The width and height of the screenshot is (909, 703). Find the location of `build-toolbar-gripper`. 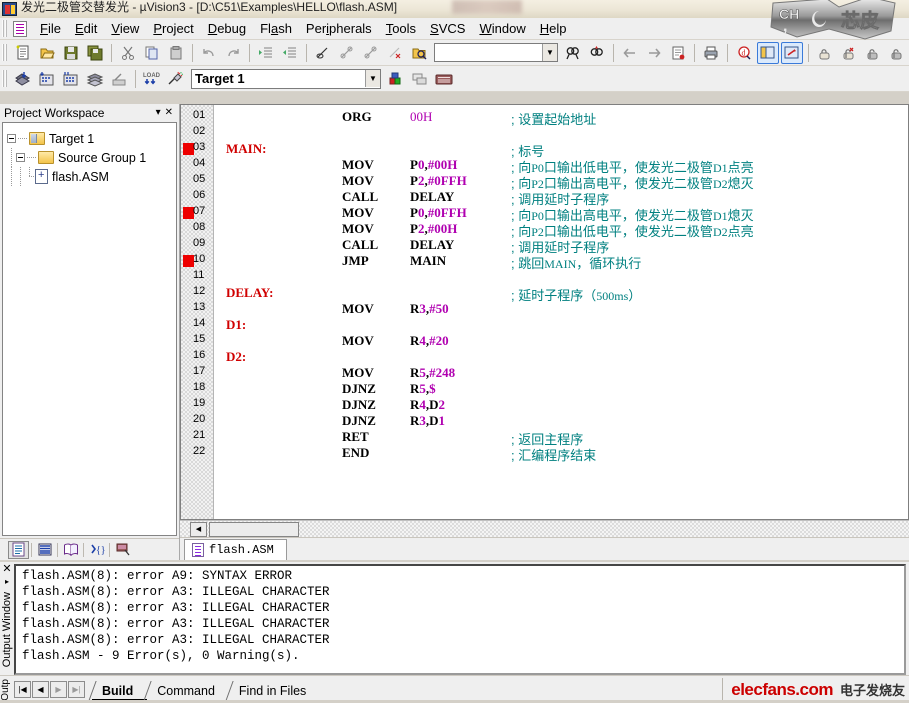

build-toolbar-gripper is located at coordinates (5, 78).